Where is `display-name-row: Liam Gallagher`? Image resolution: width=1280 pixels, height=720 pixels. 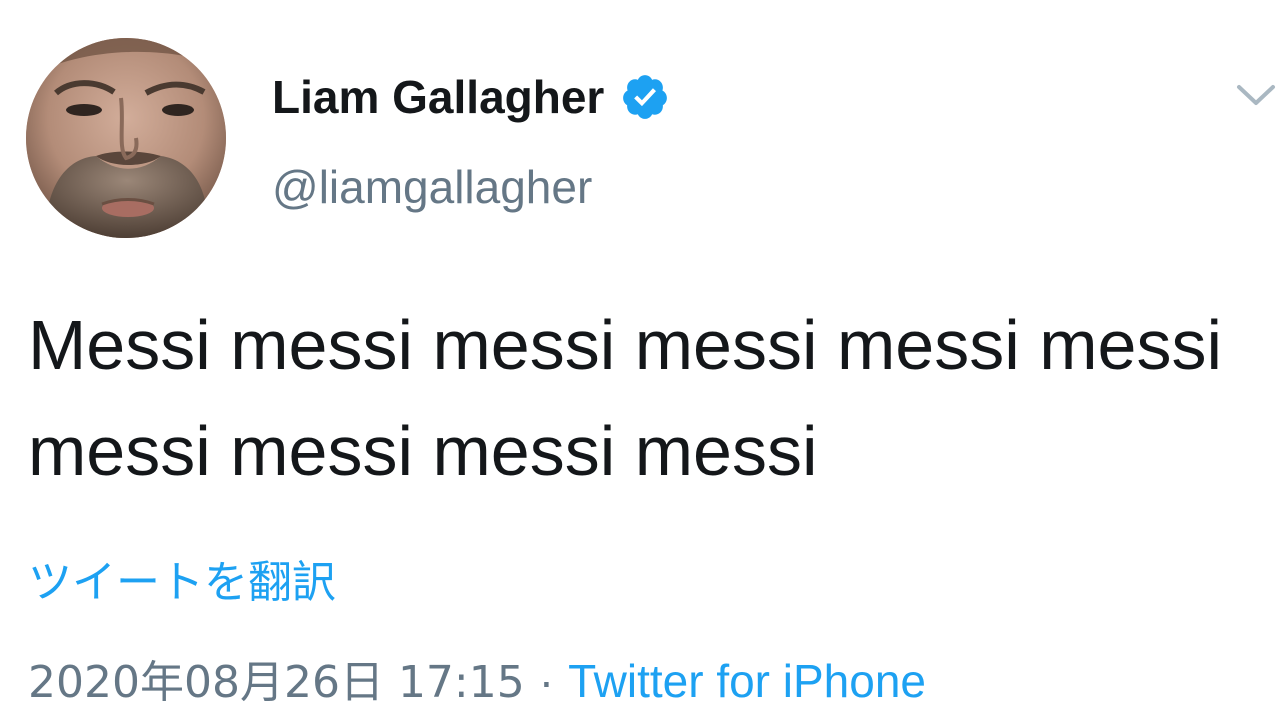
display-name-row: Liam Gallagher is located at coordinates (471, 97).